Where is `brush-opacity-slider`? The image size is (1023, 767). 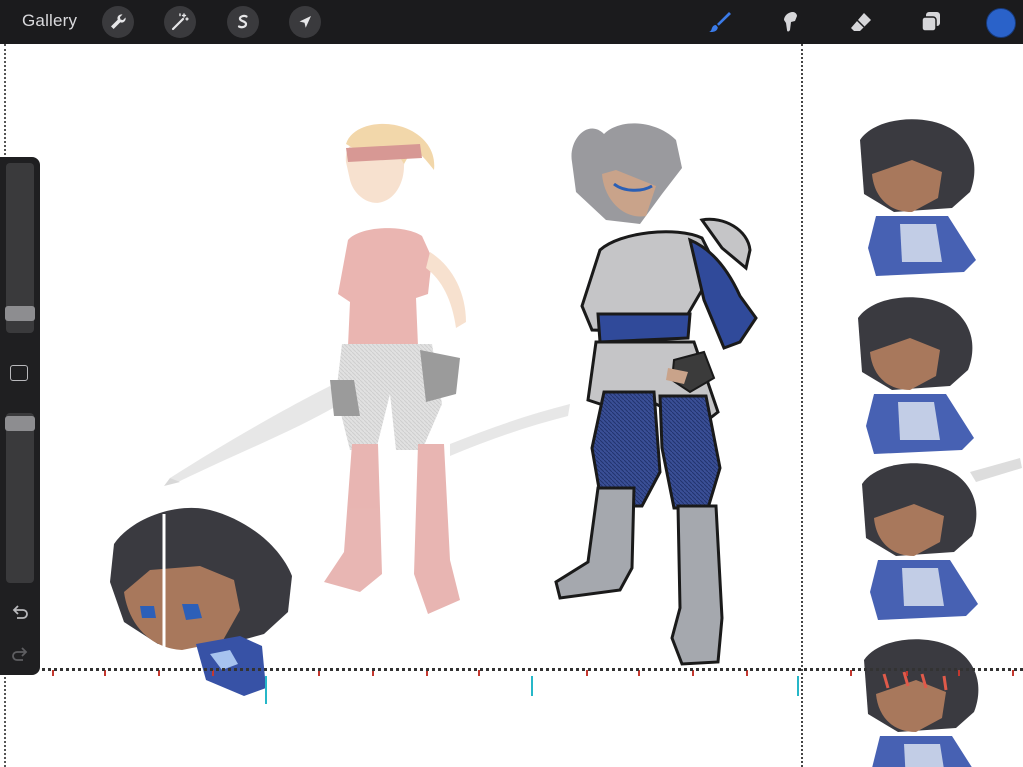 brush-opacity-slider is located at coordinates (20, 498).